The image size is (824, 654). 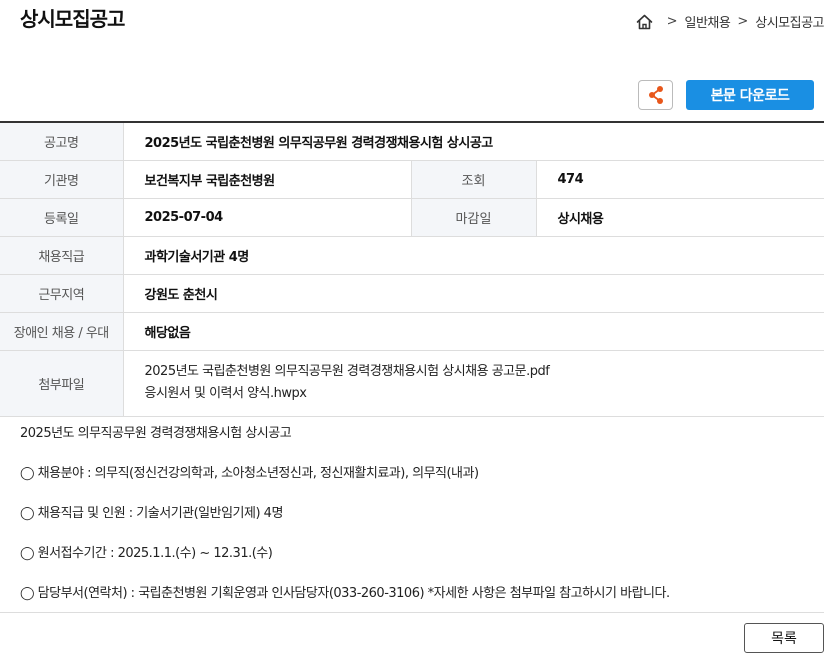 I want to click on title-label: 공고명, so click(x=62, y=141).